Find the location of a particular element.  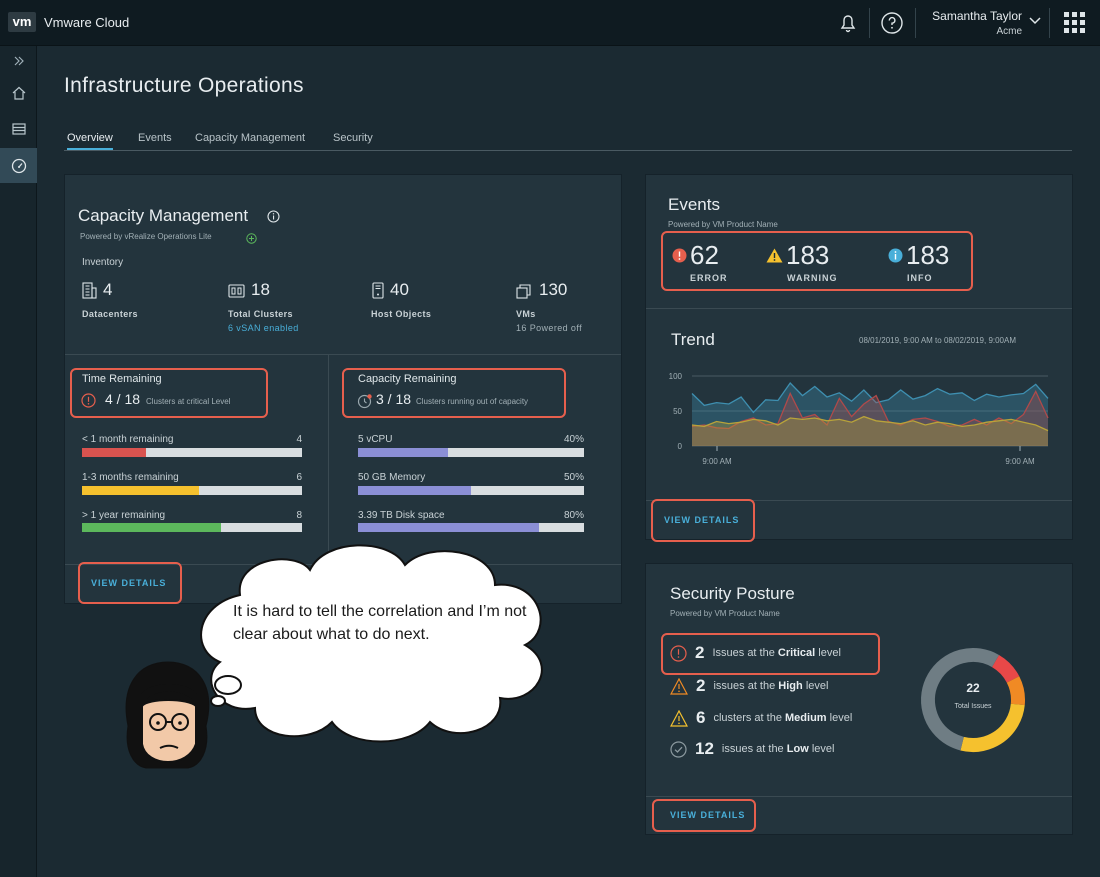

user-name: Samantha Taylor is located at coordinates (977, 16).